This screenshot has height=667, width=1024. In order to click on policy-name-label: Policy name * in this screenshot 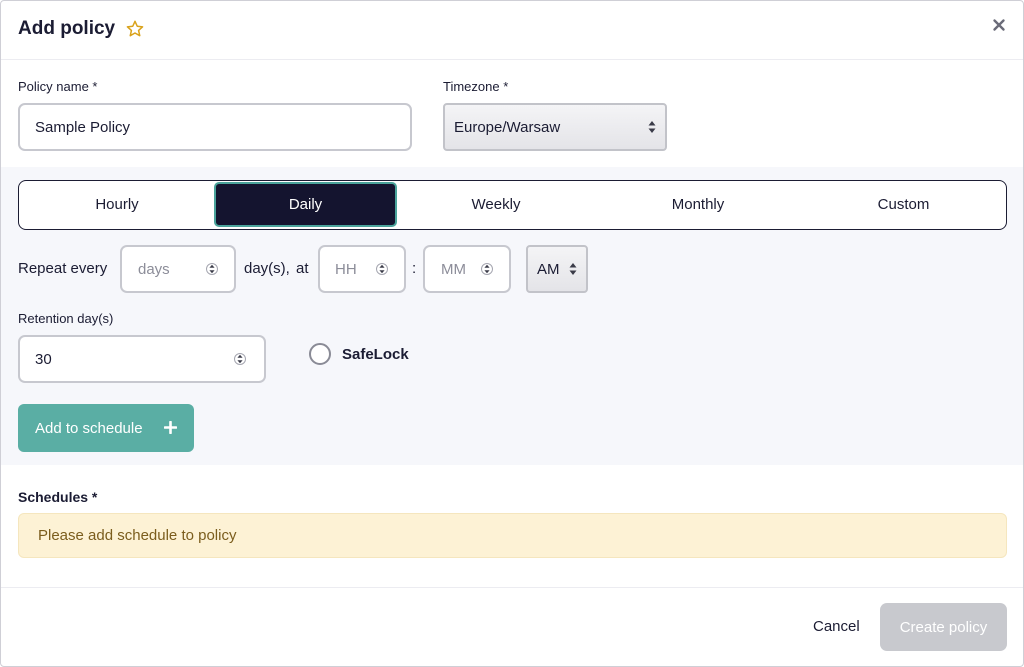, I will do `click(58, 86)`.